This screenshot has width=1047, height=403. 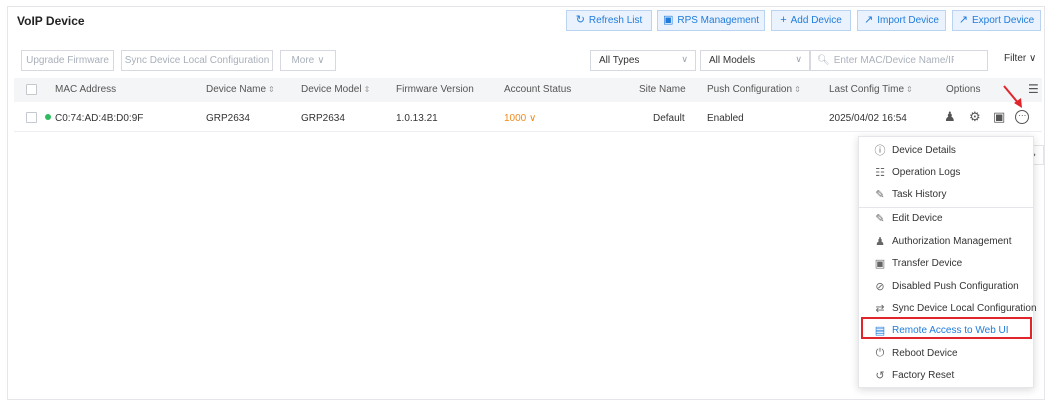 I want to click on mac-address-value: C0:74:AD:4B:D0:9F, so click(x=99, y=118).